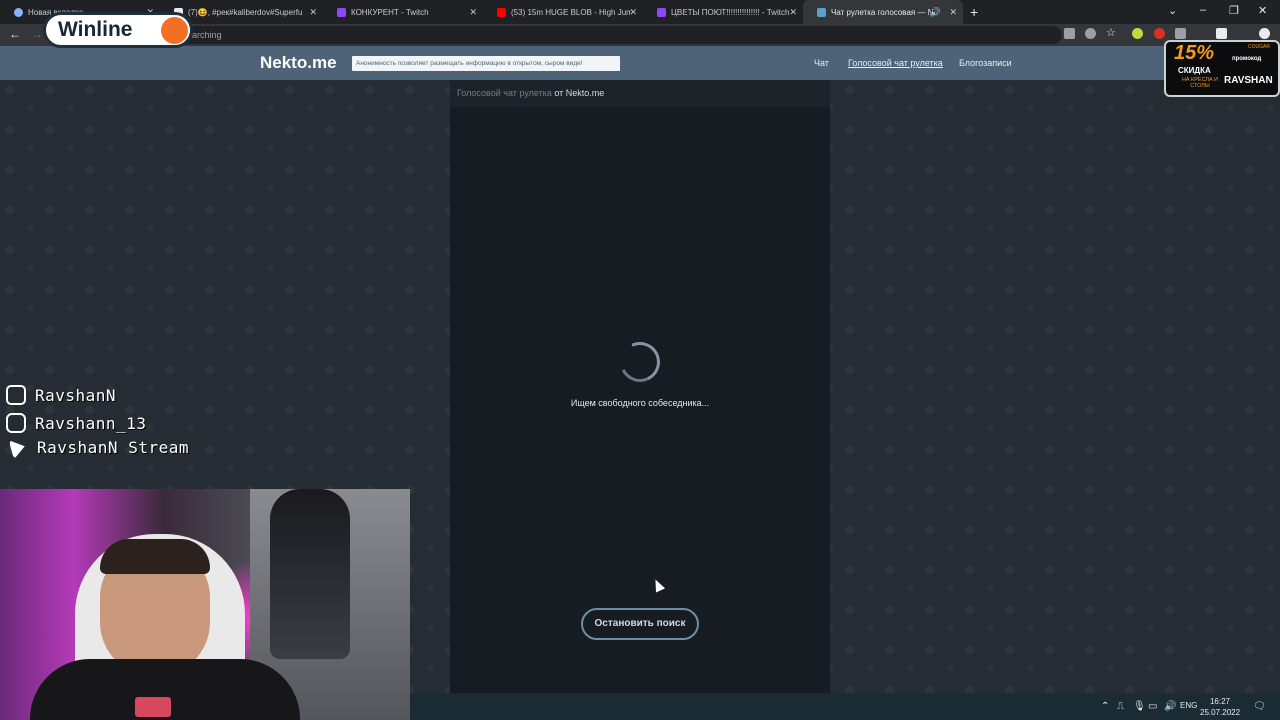 Image resolution: width=1280 pixels, height=720 pixels. I want to click on webcam-feed, so click(205, 604).